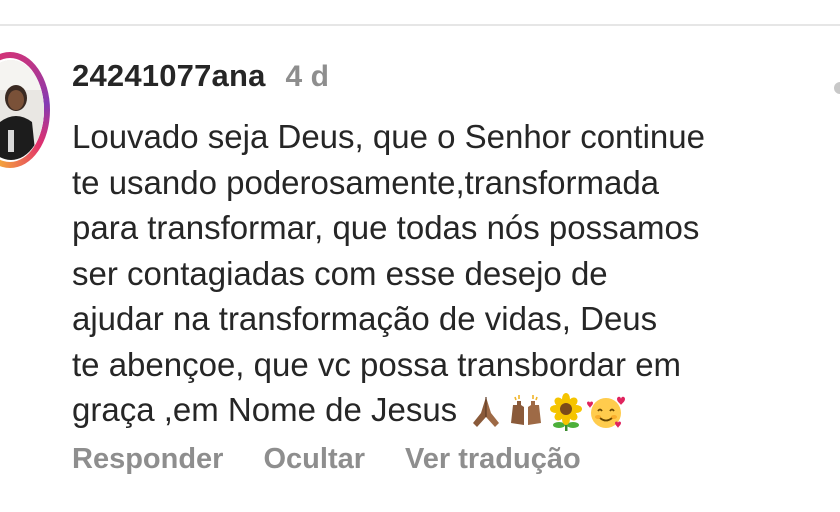 Image resolution: width=840 pixels, height=512 pixels. What do you see at coordinates (365, 318) in the screenshot?
I see `comment-text-line: ajudar na transformação de vidas, Deus` at bounding box center [365, 318].